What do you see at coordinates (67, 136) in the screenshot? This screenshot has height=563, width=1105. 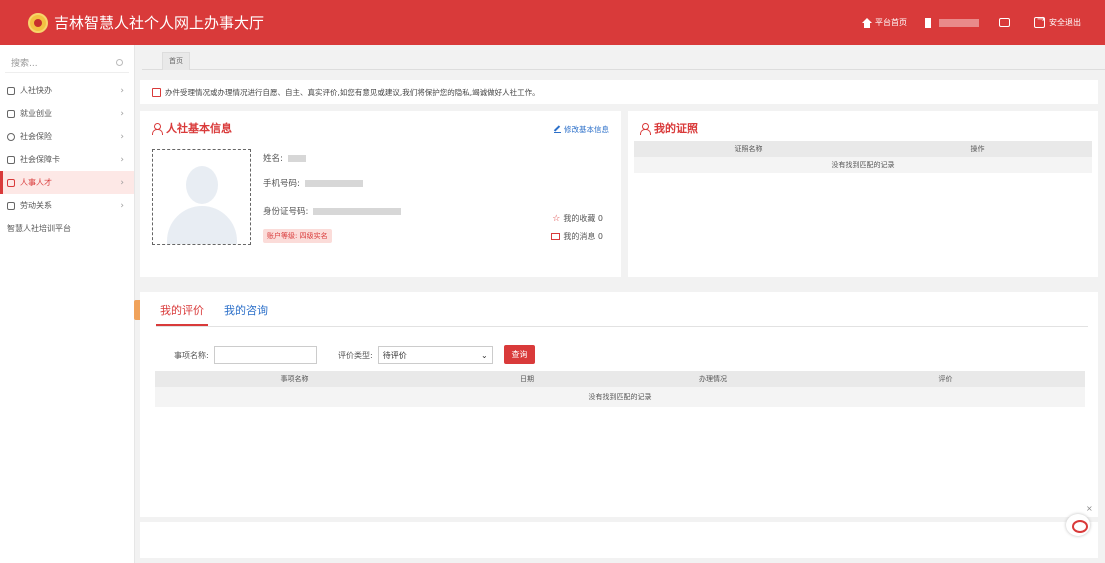 I see `sidebar-item-social-insurance: 社会保险 ›` at bounding box center [67, 136].